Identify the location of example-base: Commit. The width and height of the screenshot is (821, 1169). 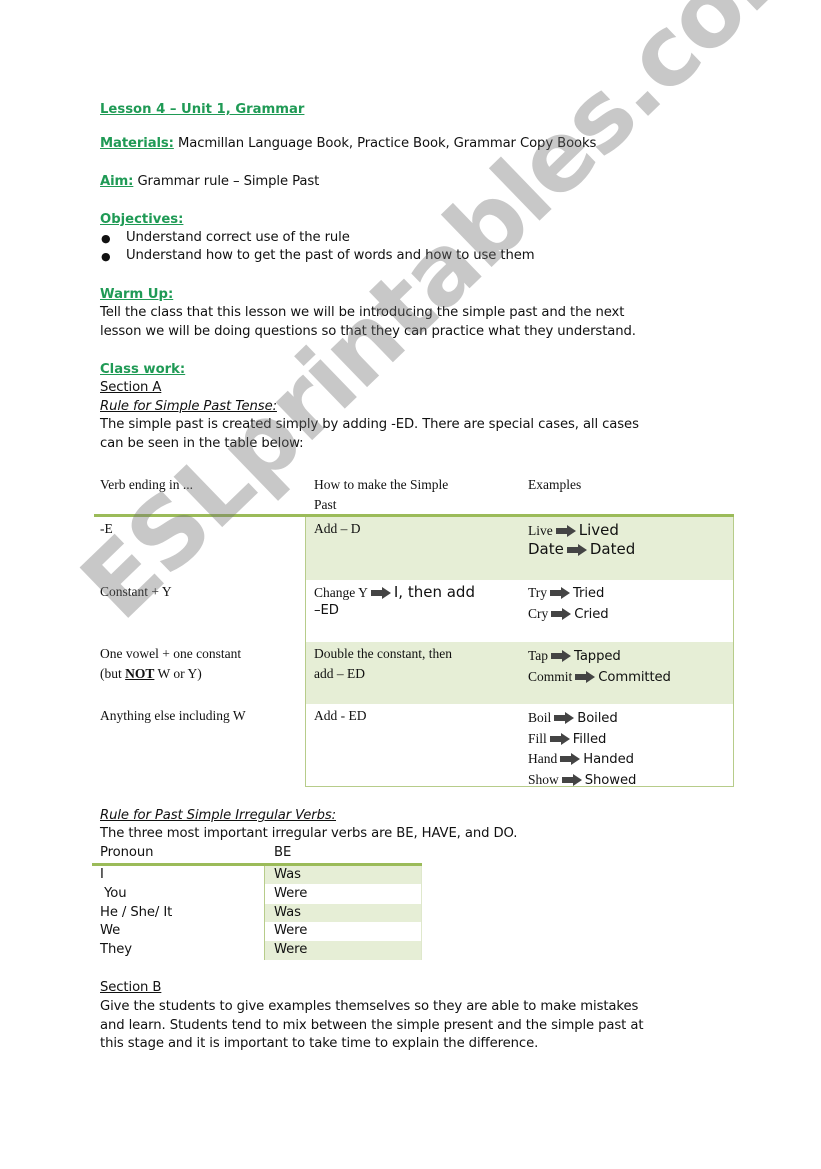
(550, 676).